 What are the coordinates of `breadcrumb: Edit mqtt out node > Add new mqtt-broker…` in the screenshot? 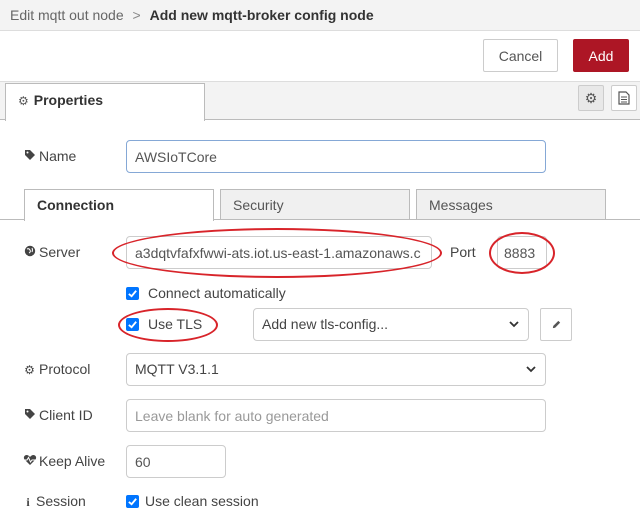 It's located at (320, 15).